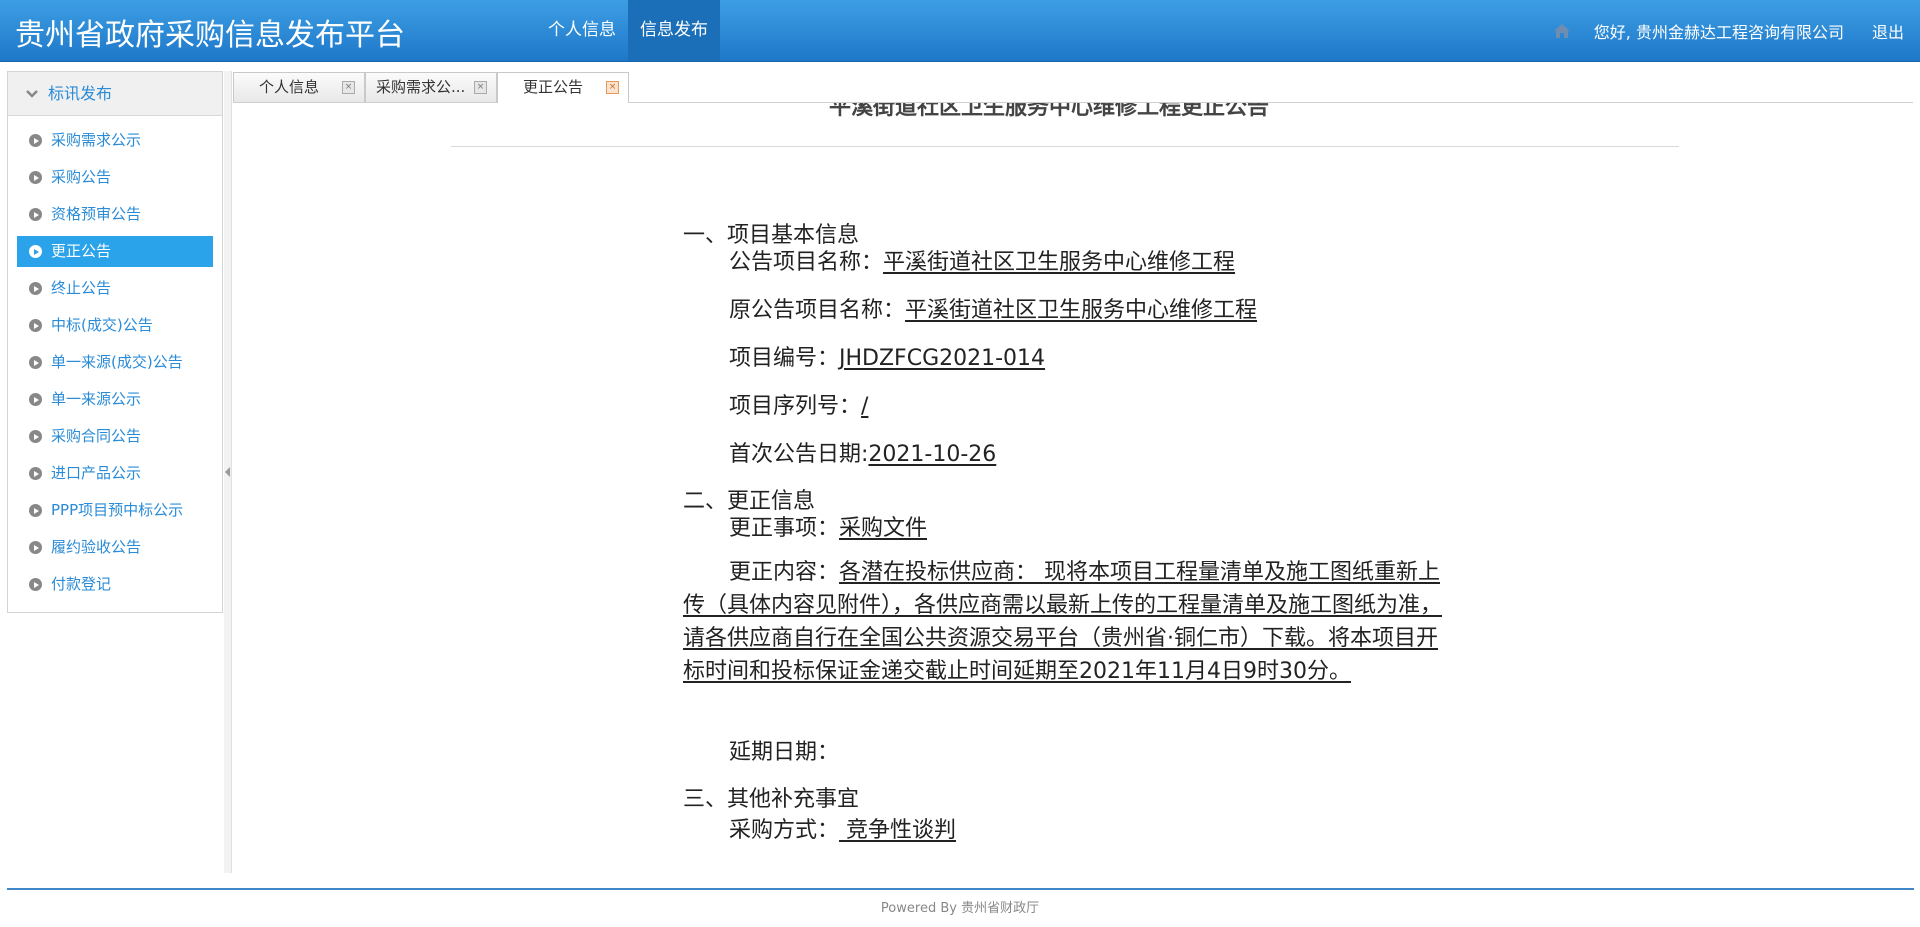 This screenshot has height=927, width=1920. I want to click on sidebar-item-label: 采购合同公告, so click(96, 436).